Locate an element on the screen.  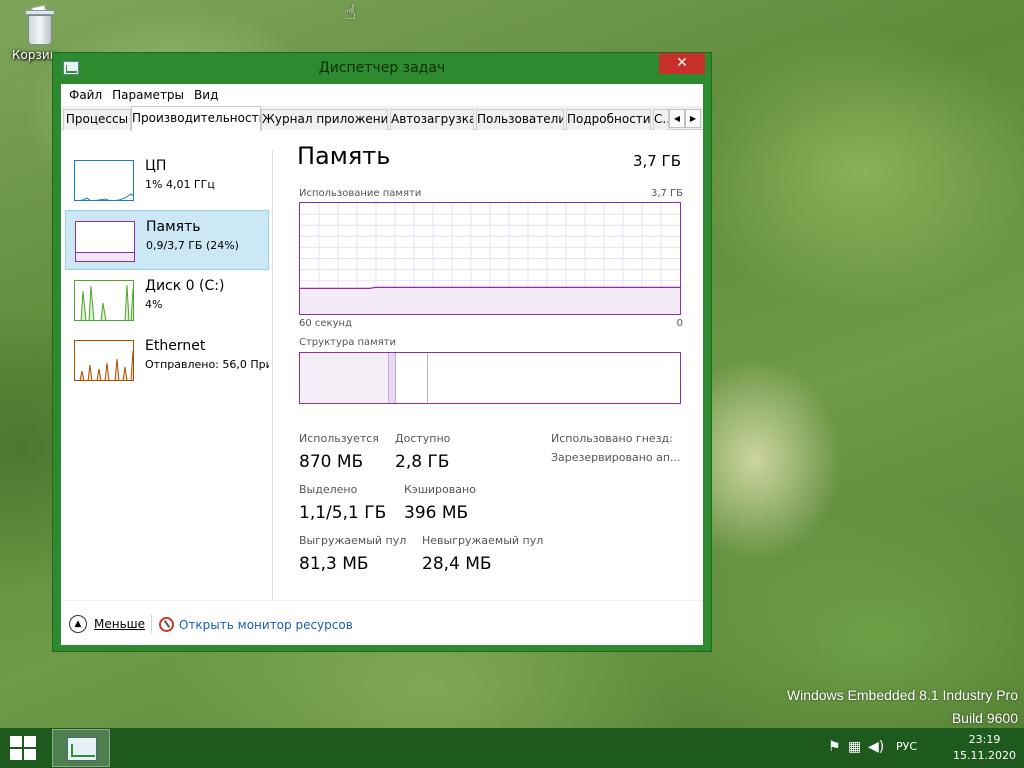
ethernet-thumbnail-graph is located at coordinates (104, 360).